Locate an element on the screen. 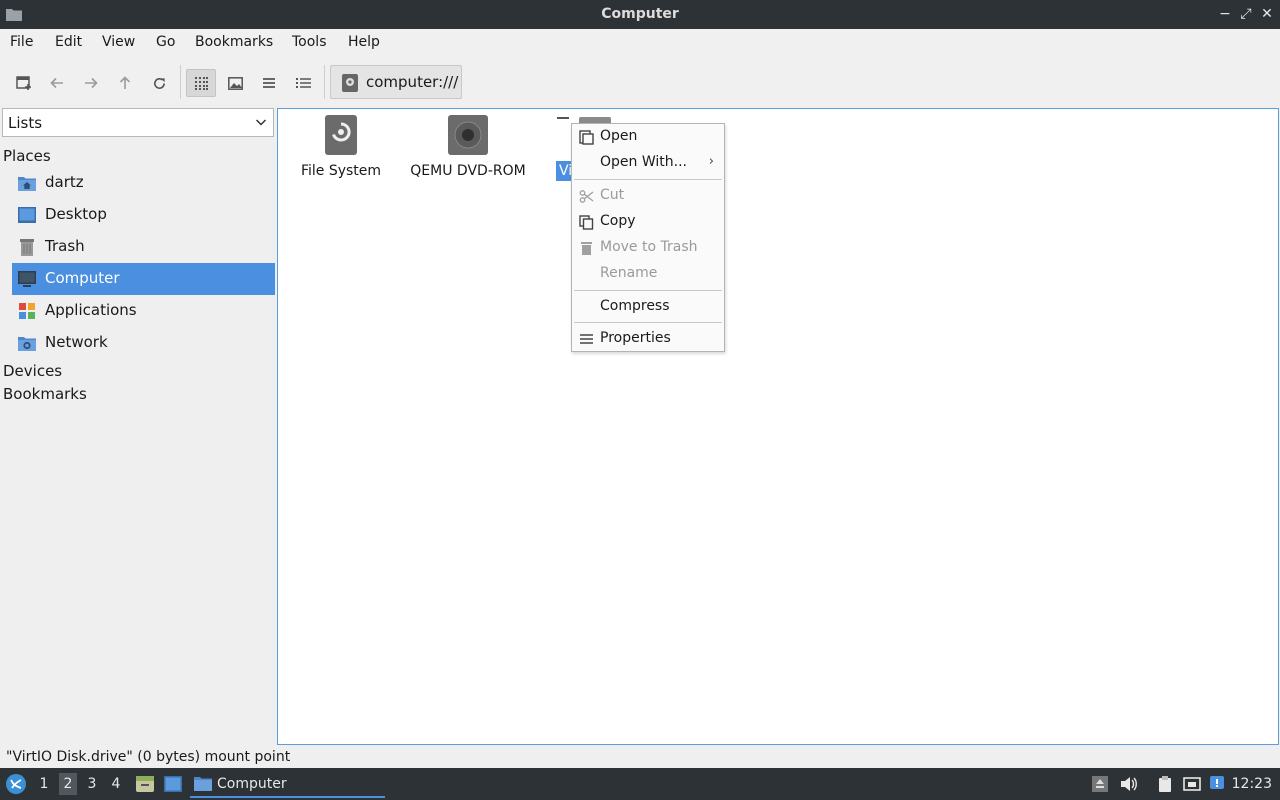 This screenshot has width=1280, height=800. menu-view: View is located at coordinates (118, 42).